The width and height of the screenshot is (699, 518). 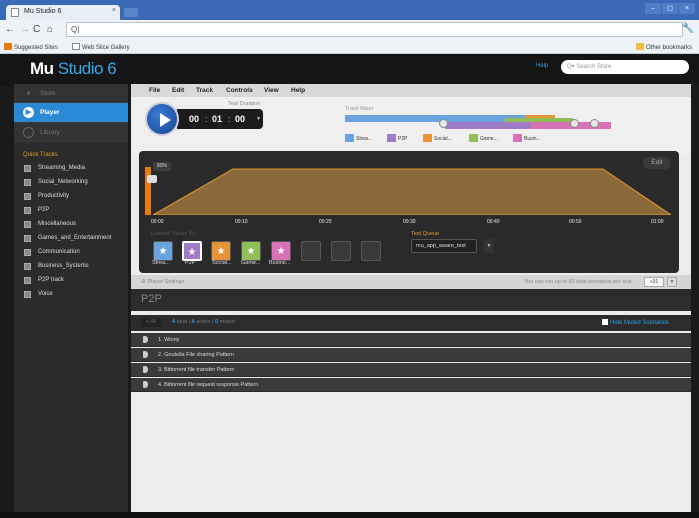 I want to click on mixer-segment-games, so click(x=539, y=120).